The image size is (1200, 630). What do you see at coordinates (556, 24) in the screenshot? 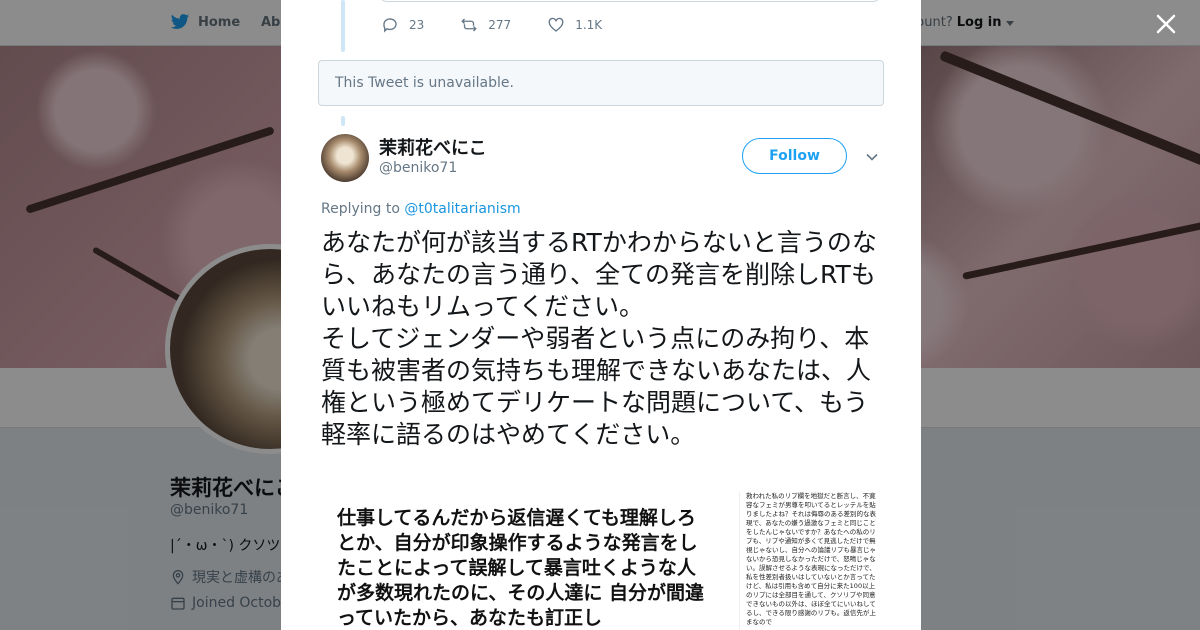
I see `heart-icon` at bounding box center [556, 24].